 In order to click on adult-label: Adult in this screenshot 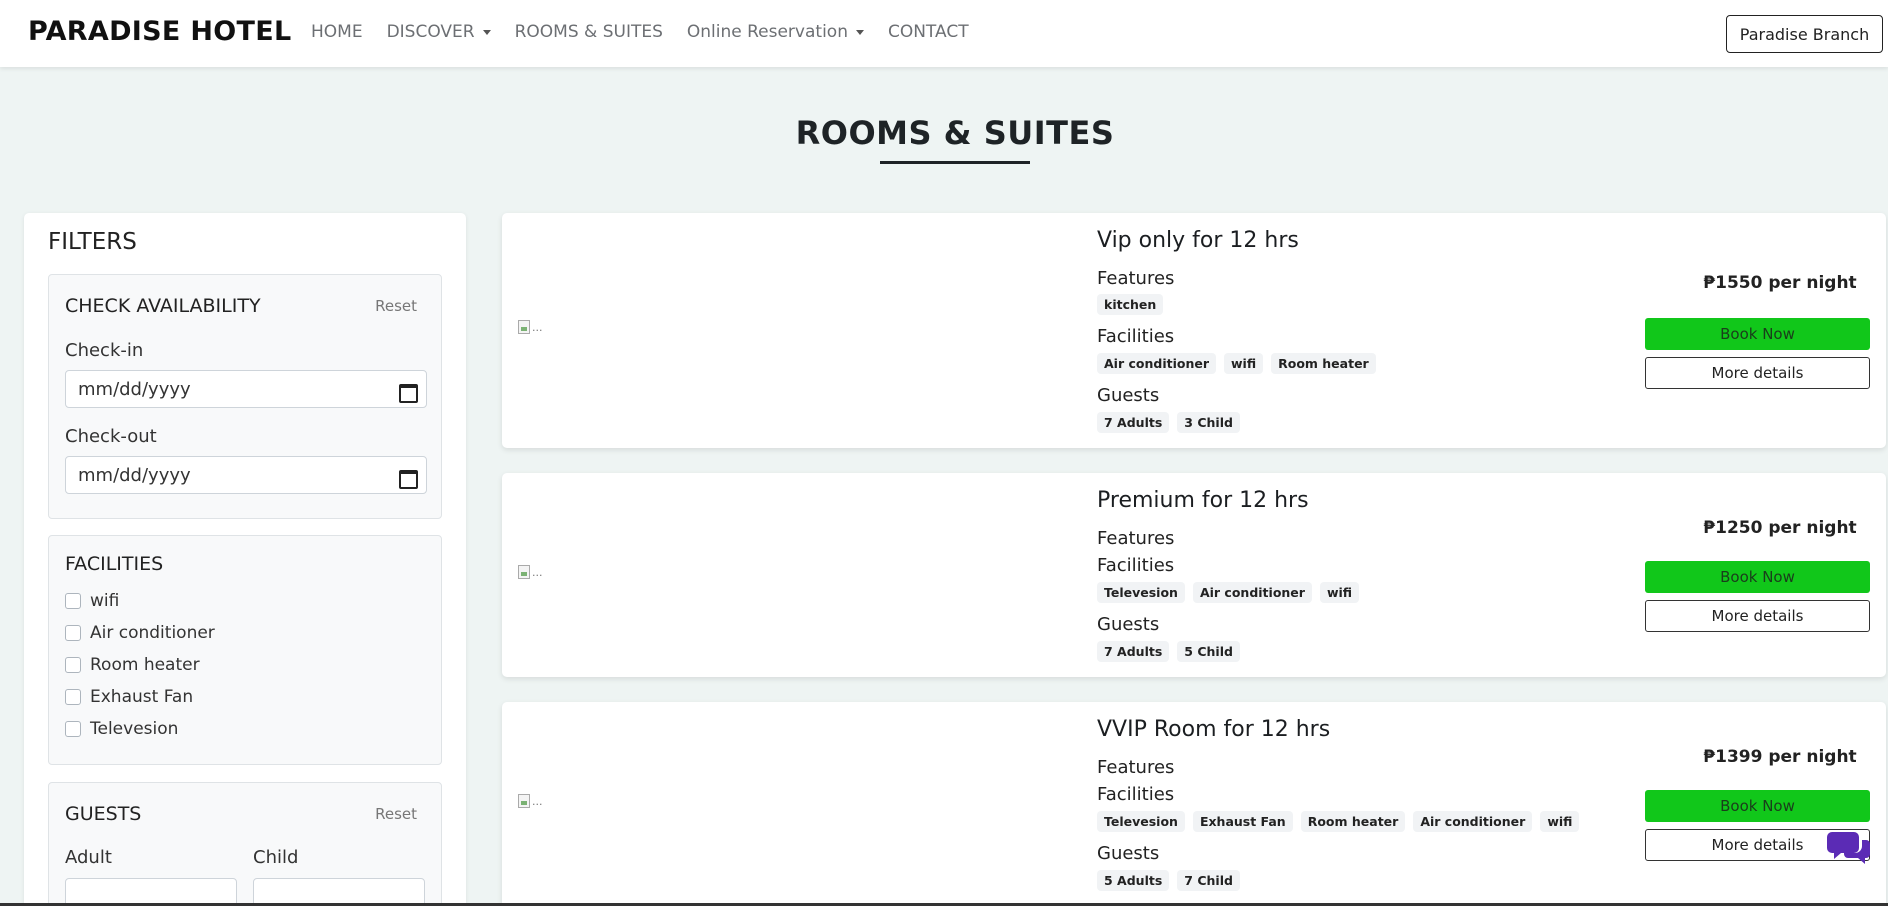, I will do `click(88, 857)`.